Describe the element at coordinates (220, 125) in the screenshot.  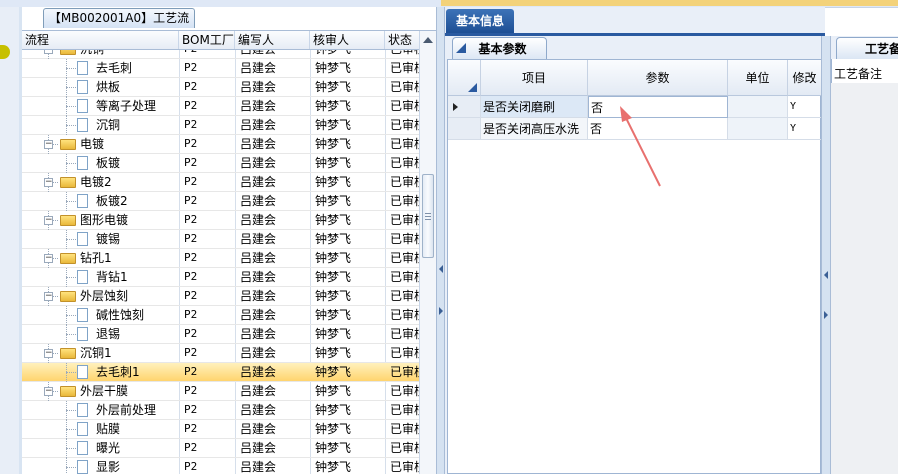
I see `tree-row: 沉铜 P2 吕建会 钟梦飞 已审核` at that location.